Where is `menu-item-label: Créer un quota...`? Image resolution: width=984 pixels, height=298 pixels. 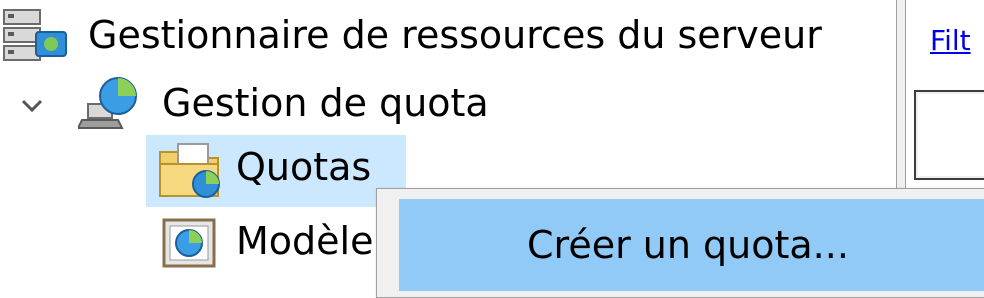
menu-item-label: Créer un quota... is located at coordinates (688, 245).